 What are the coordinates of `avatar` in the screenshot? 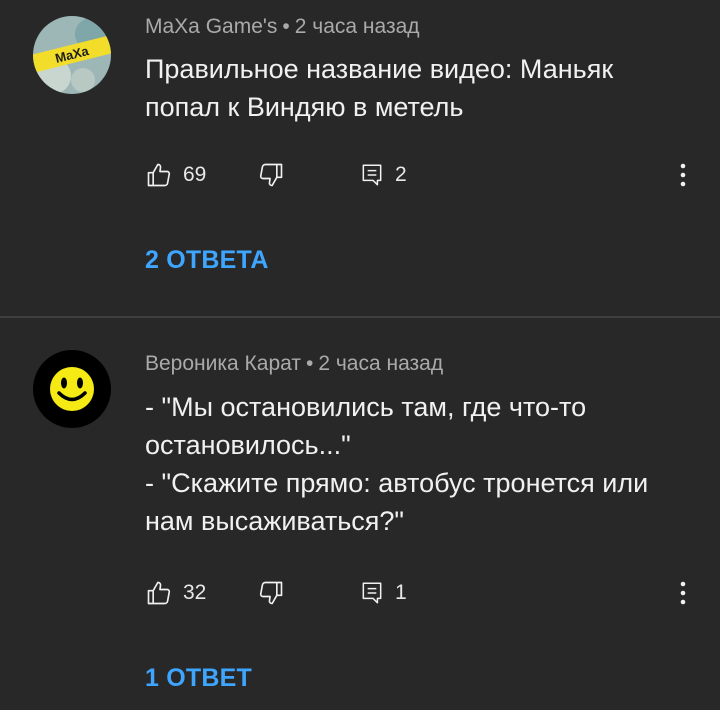 It's located at (72, 389).